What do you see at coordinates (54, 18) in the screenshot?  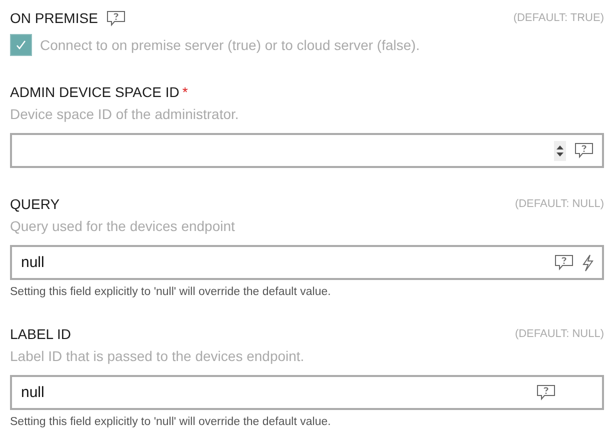 I see `field-label: ON PREMISE` at bounding box center [54, 18].